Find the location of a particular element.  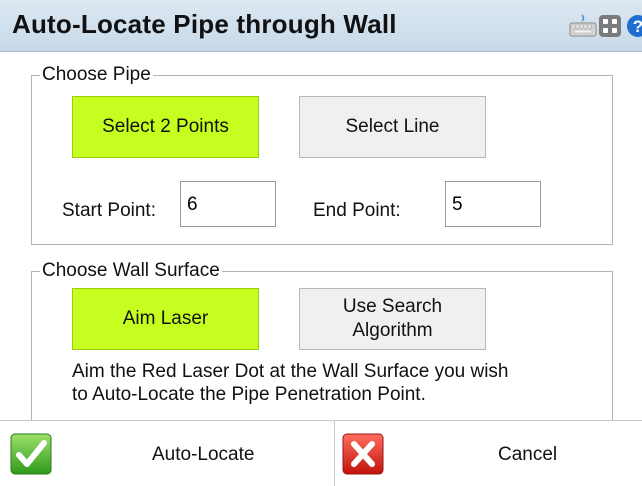

cancel-label: Cancel is located at coordinates (528, 454).